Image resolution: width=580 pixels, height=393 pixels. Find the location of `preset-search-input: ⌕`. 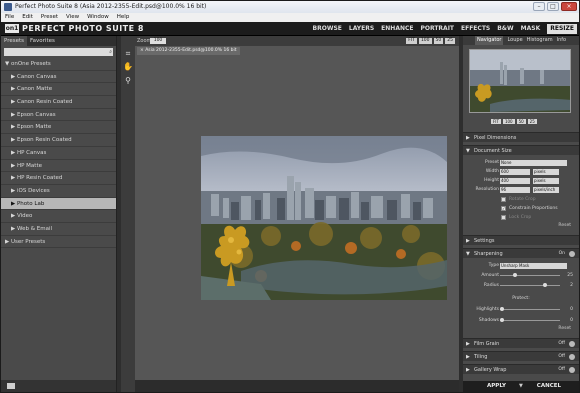

preset-search-input: ⌕ is located at coordinates (58, 52).